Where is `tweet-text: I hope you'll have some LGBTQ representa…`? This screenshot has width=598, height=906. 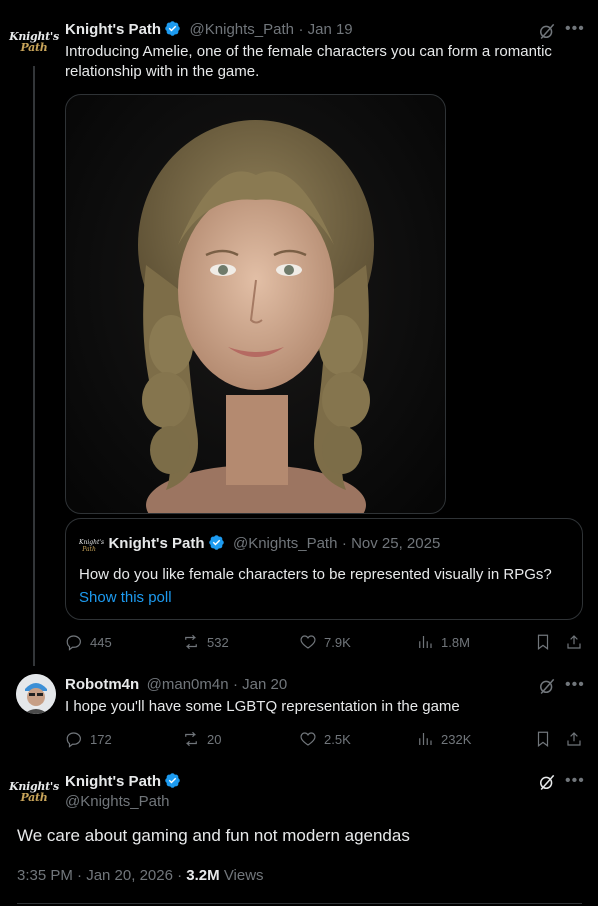 tweet-text: I hope you'll have some LGBTQ representa… is located at coordinates (262, 706).